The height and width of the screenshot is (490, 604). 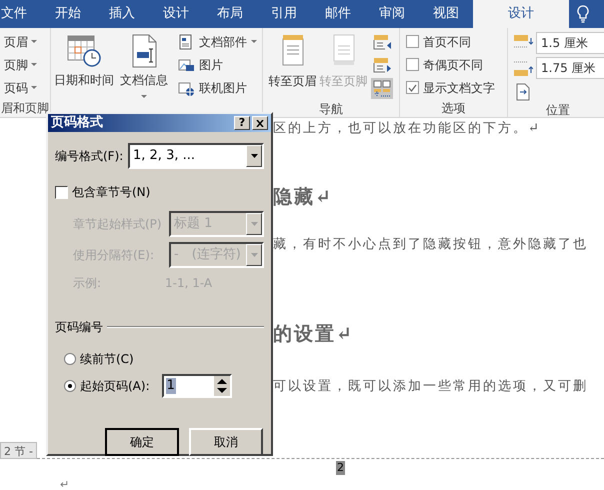 I want to click on ribbon-dropdown-button: 页眉, so click(x=20, y=41).